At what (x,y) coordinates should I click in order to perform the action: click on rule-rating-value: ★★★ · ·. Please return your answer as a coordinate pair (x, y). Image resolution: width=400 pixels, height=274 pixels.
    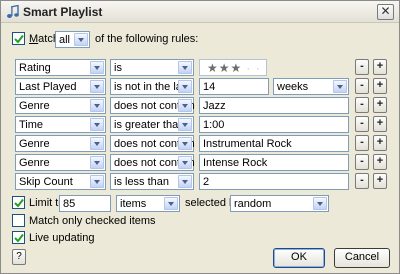
    Looking at the image, I should click on (233, 67).